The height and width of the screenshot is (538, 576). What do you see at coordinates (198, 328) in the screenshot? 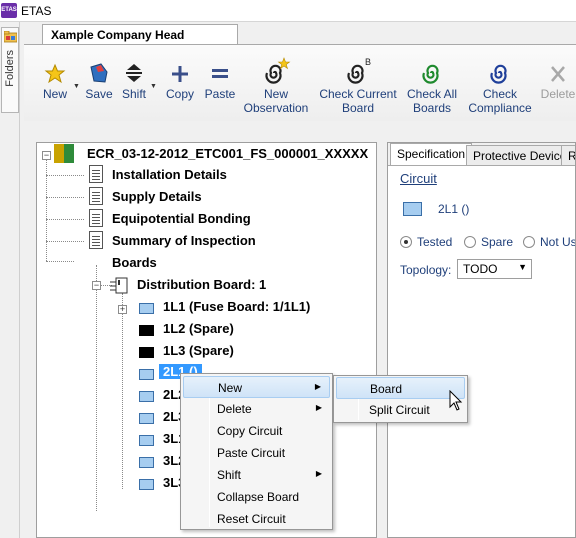
I see `tree-item-circuit: 1L2 (Spare)` at bounding box center [198, 328].